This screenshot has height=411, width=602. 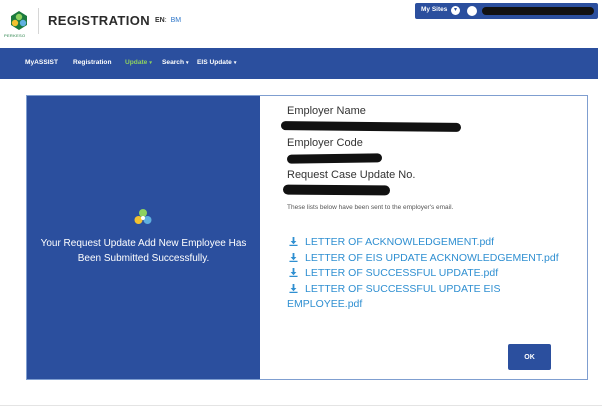 What do you see at coordinates (371, 126) in the screenshot?
I see `employer-name-redacted` at bounding box center [371, 126].